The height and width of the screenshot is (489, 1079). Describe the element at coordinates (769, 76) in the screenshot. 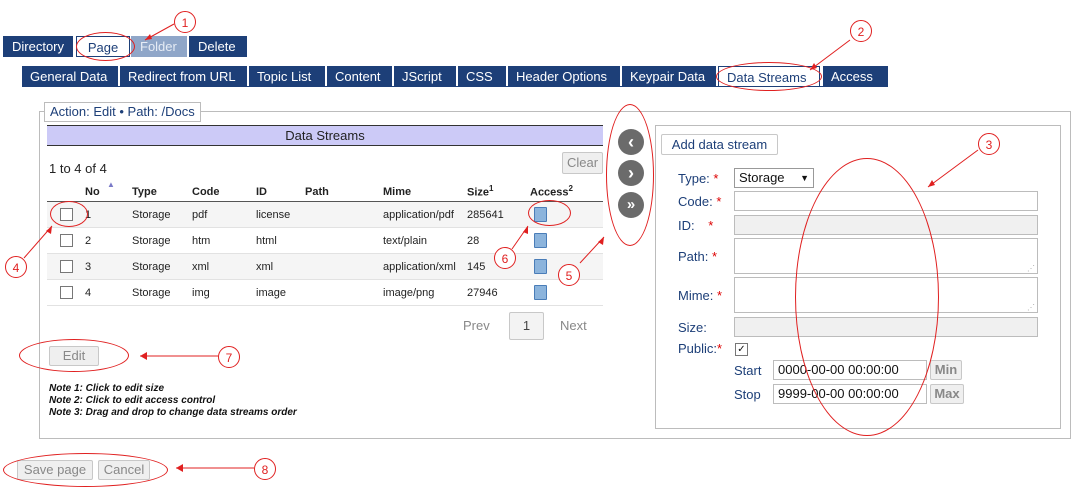

I see `annotation-ellipse-data-streams-tab` at that location.